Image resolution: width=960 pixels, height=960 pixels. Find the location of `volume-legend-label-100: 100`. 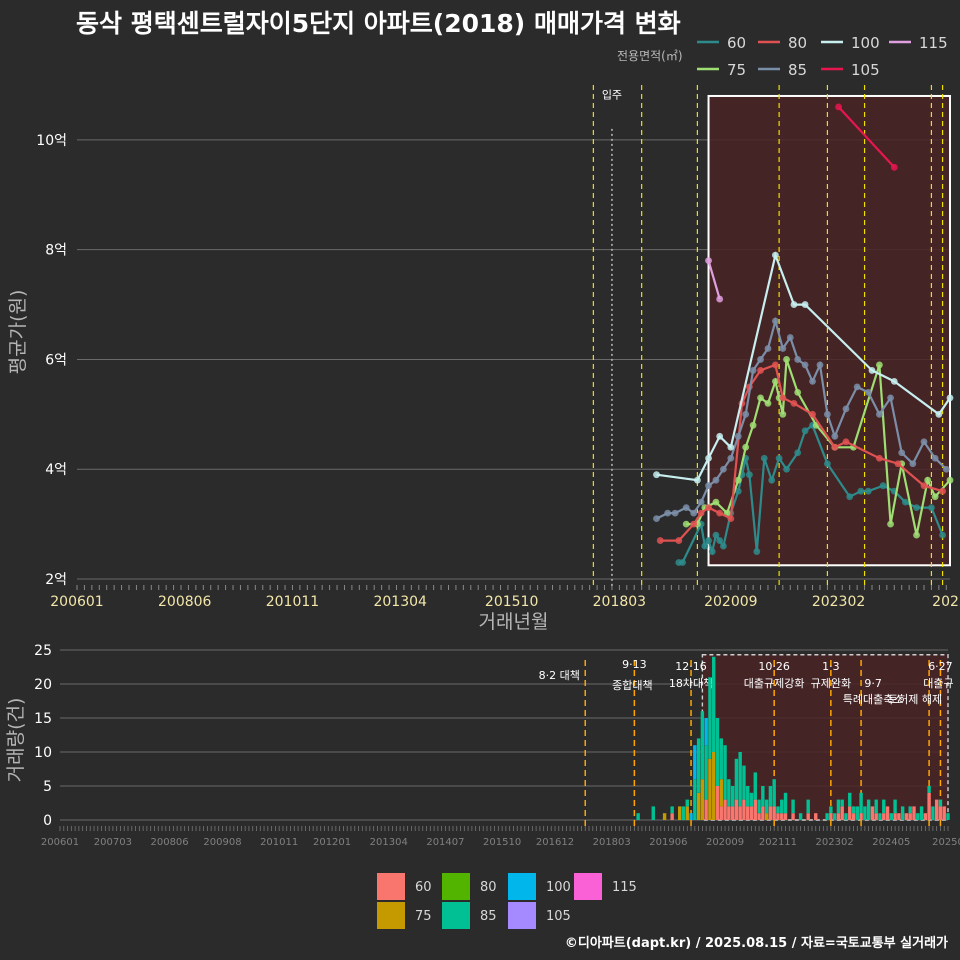

volume-legend-label-100: 100 is located at coordinates (558, 887).